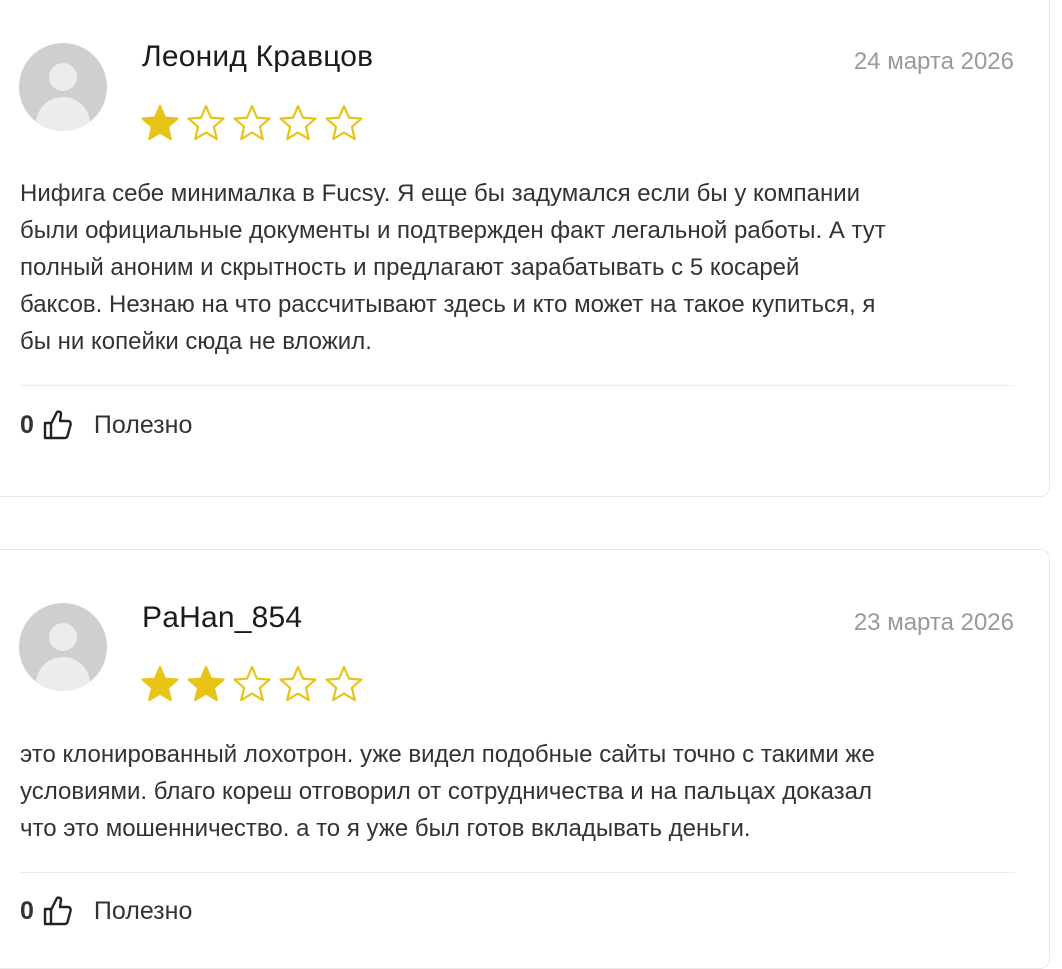 The height and width of the screenshot is (969, 1062). Describe the element at coordinates (222, 617) in the screenshot. I see `review-author: PaHan_854` at that location.